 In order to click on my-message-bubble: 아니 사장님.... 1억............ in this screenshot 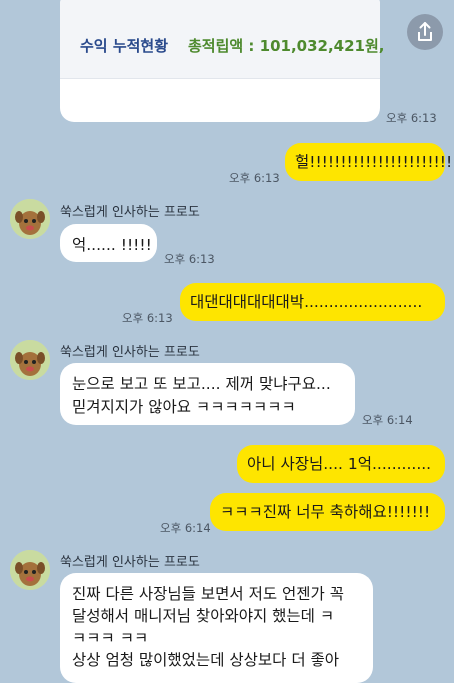, I will do `click(341, 464)`.